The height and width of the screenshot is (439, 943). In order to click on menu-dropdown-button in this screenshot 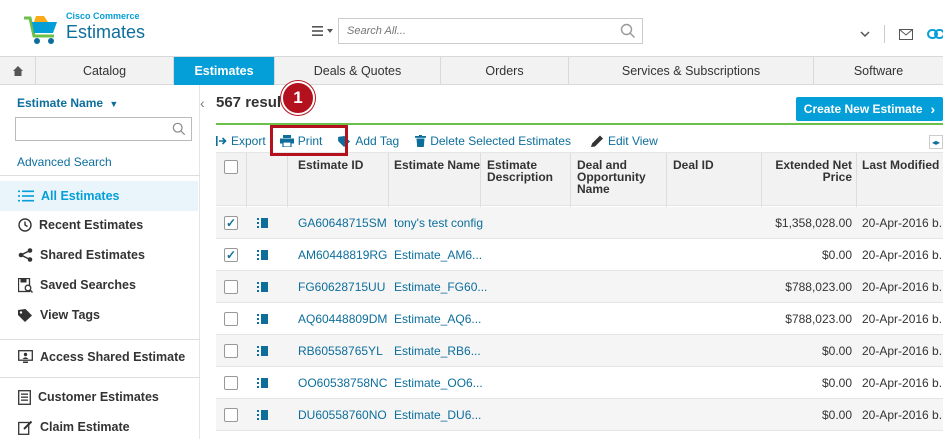, I will do `click(323, 31)`.